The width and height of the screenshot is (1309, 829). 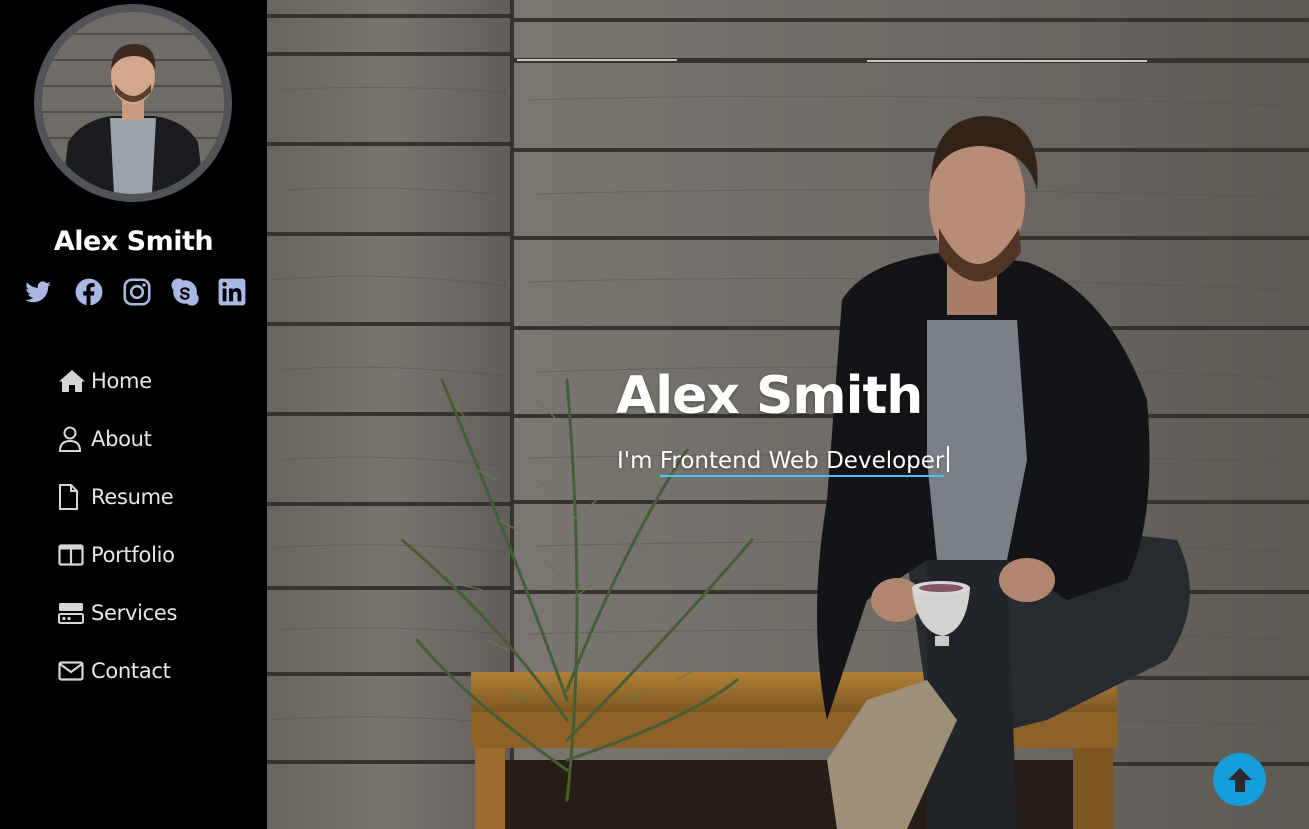 I want to click on facebook-icon, so click(x=89, y=292).